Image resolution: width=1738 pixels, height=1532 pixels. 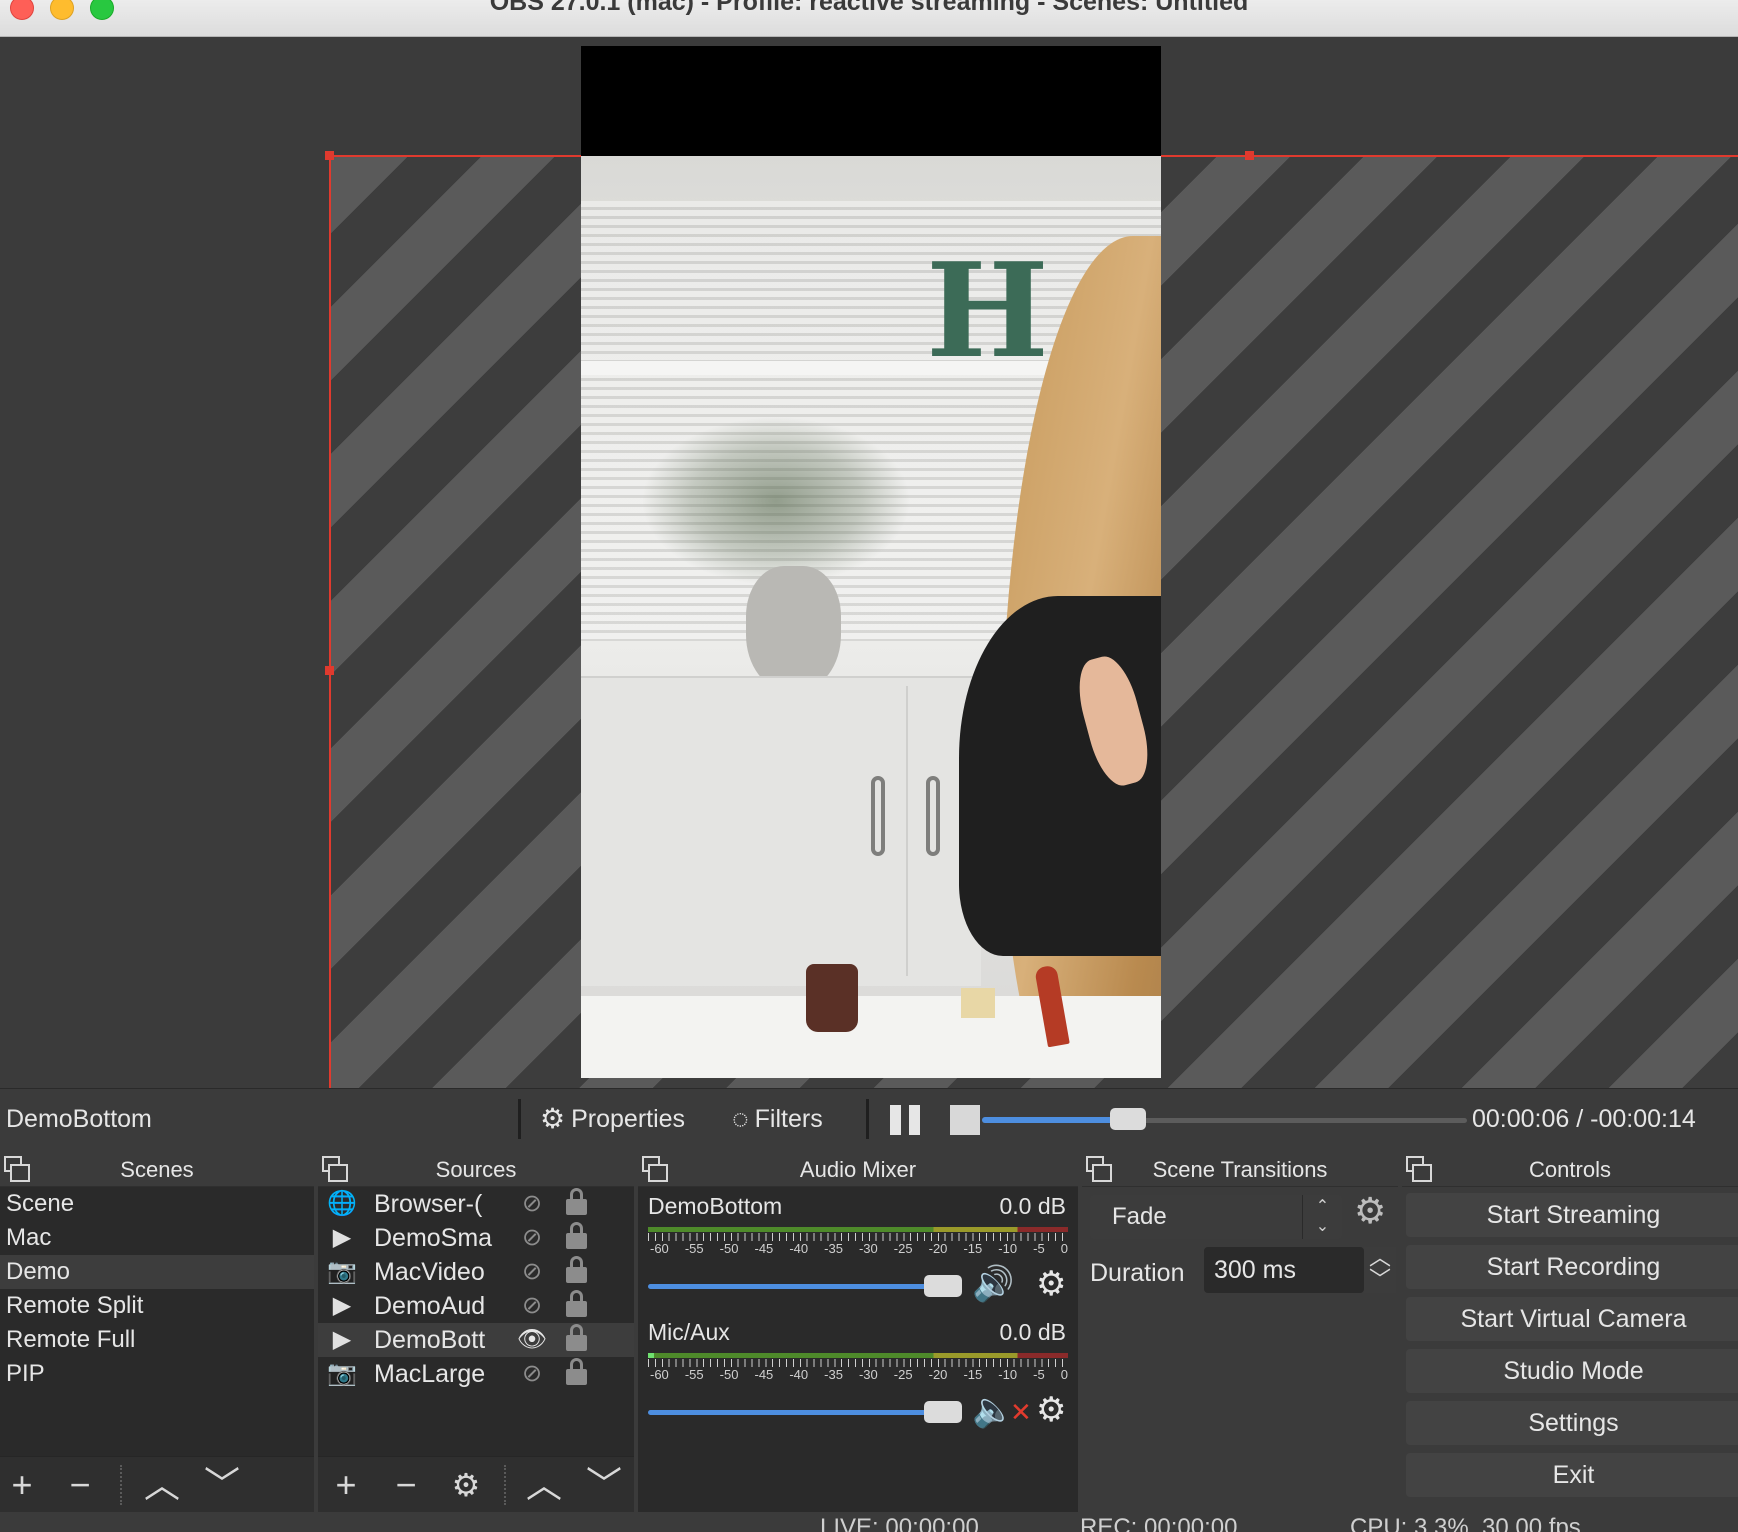 I want to click on select-arrows-icon: ⌃ ⌄, so click(x=1322, y=1217).